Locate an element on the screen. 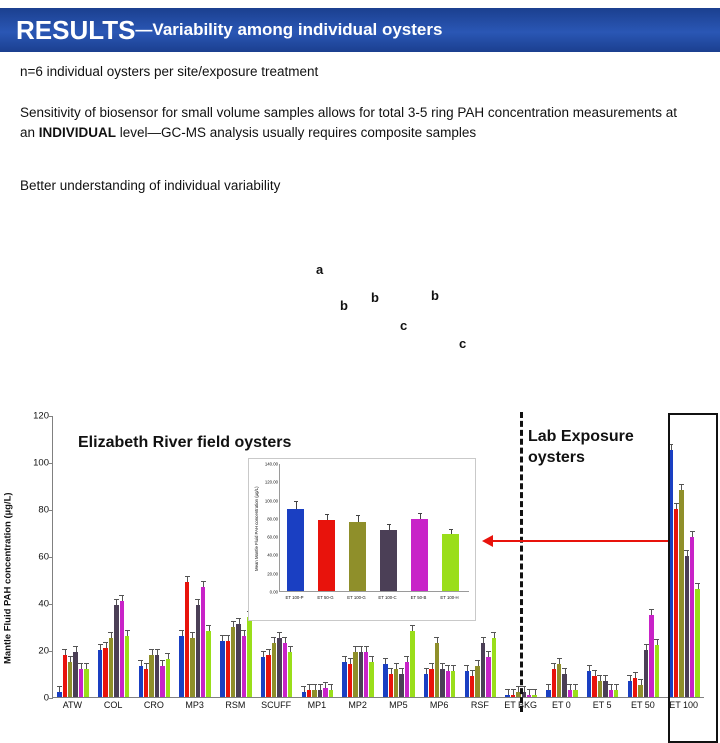 The height and width of the screenshot is (743, 720). x-axis-tick: MP3 is located at coordinates (194, 705).